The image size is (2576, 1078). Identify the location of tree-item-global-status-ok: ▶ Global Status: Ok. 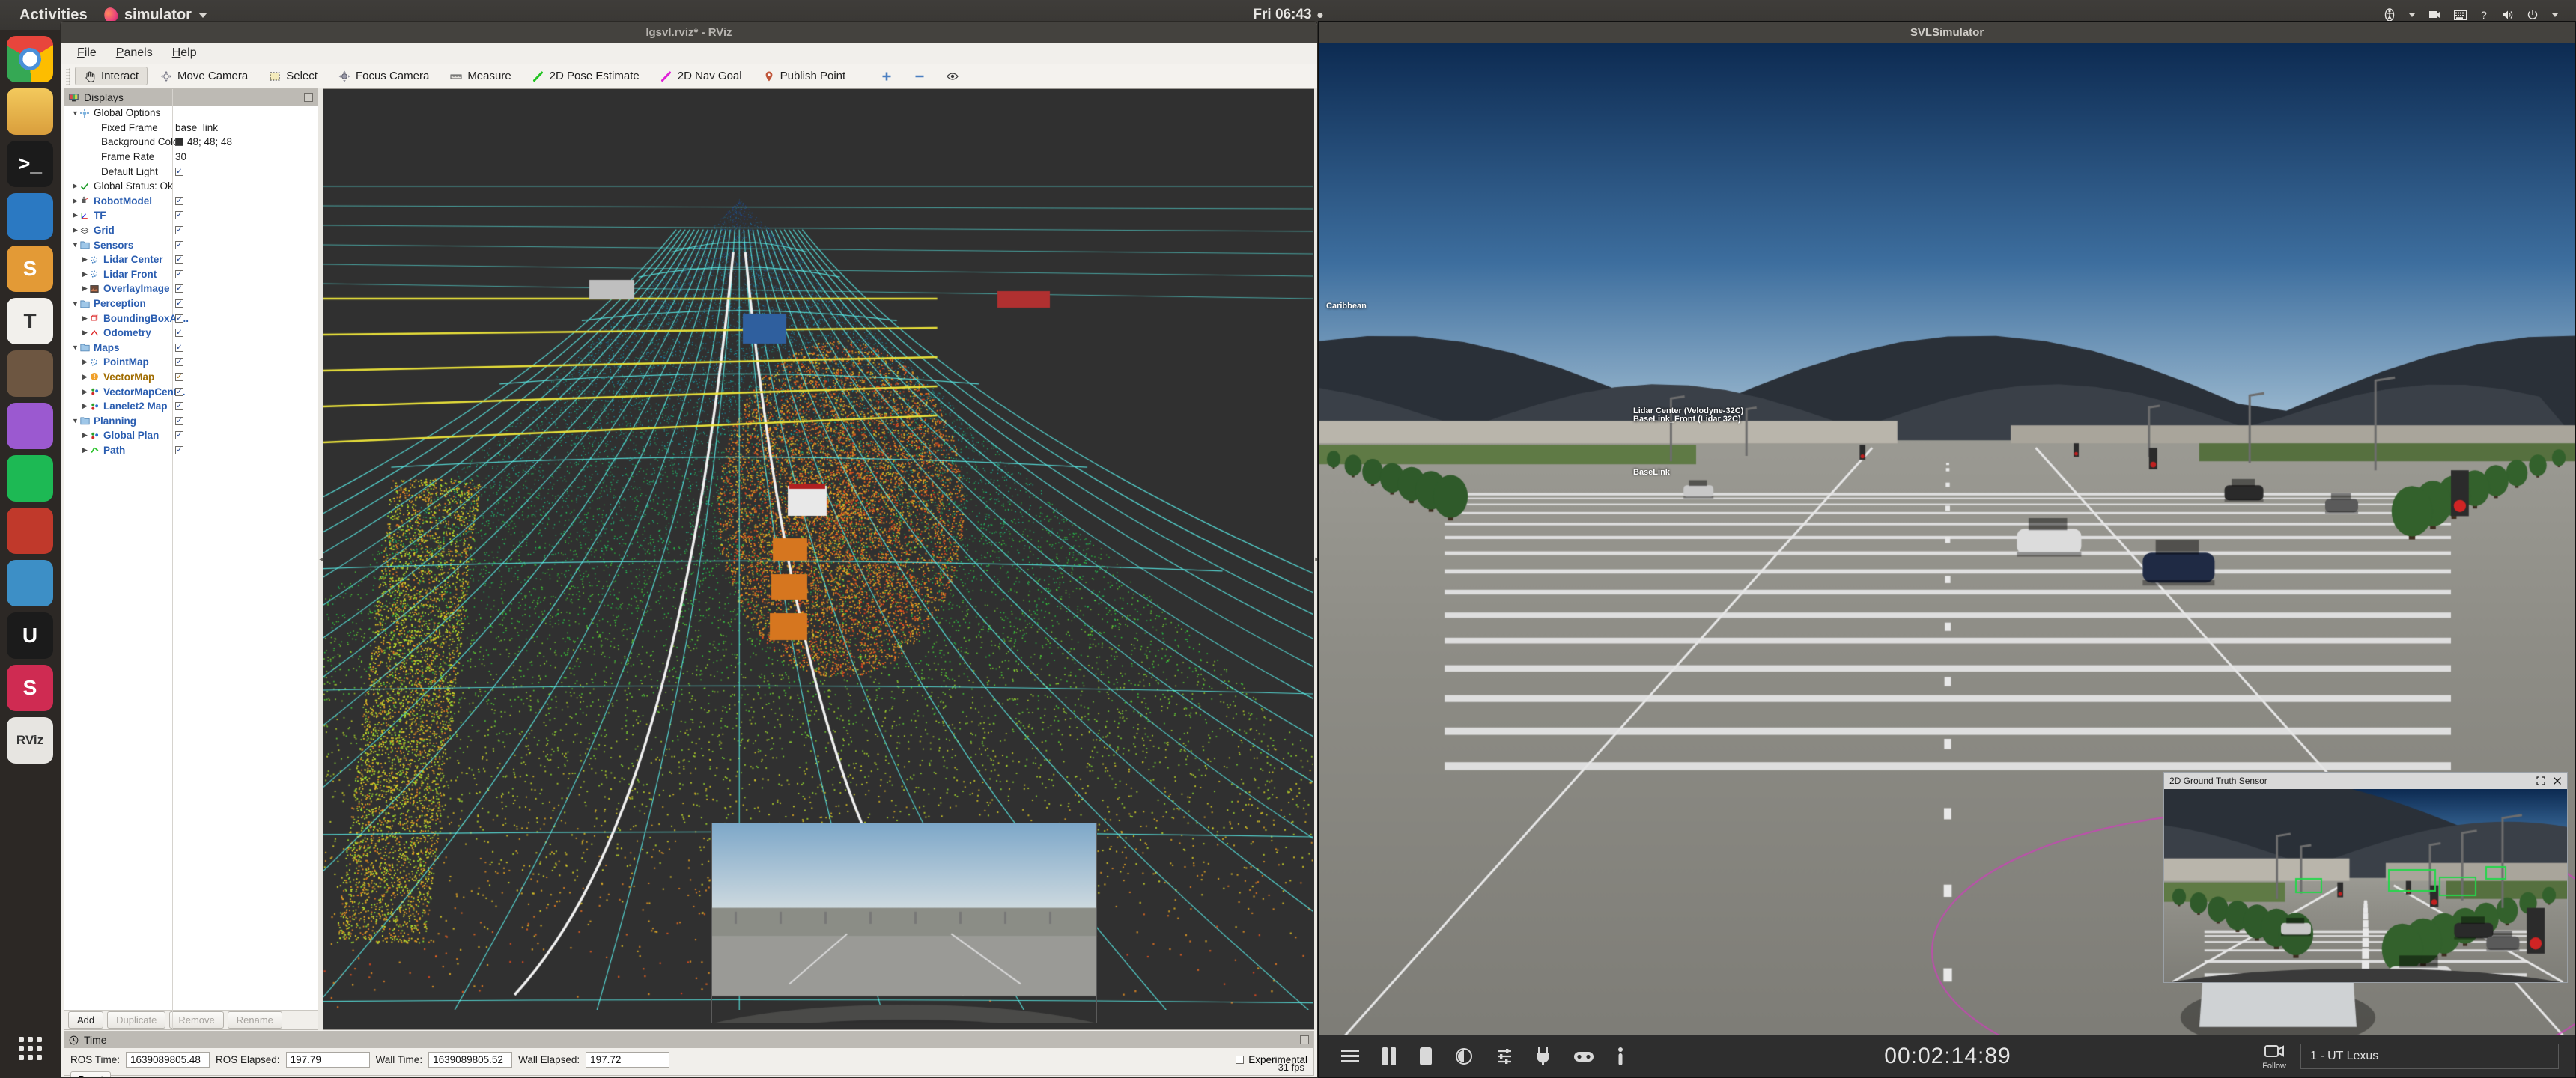
(191, 186).